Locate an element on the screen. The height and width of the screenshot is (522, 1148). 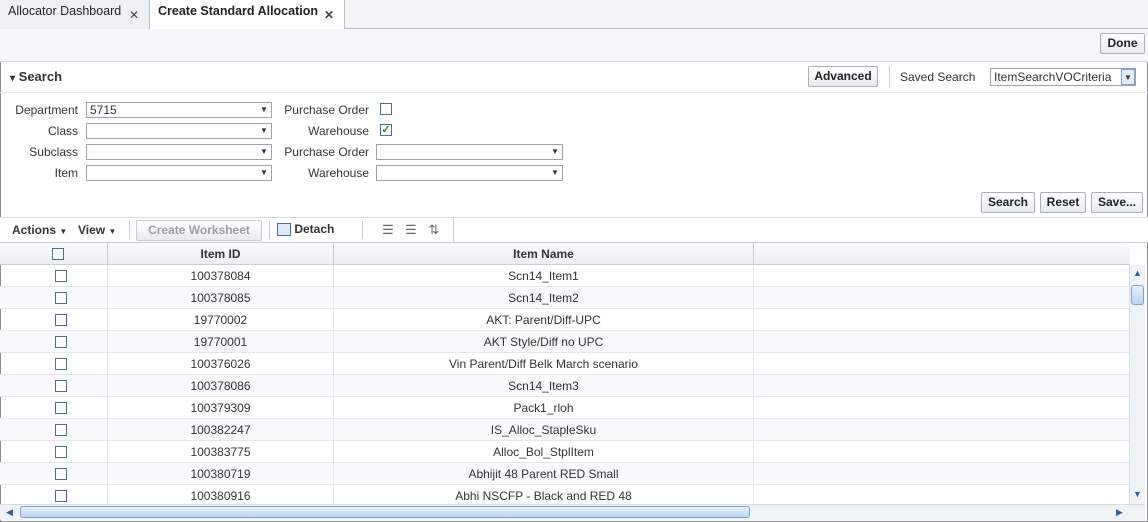
item-name-cell: Scn14_Item1 is located at coordinates (544, 276).